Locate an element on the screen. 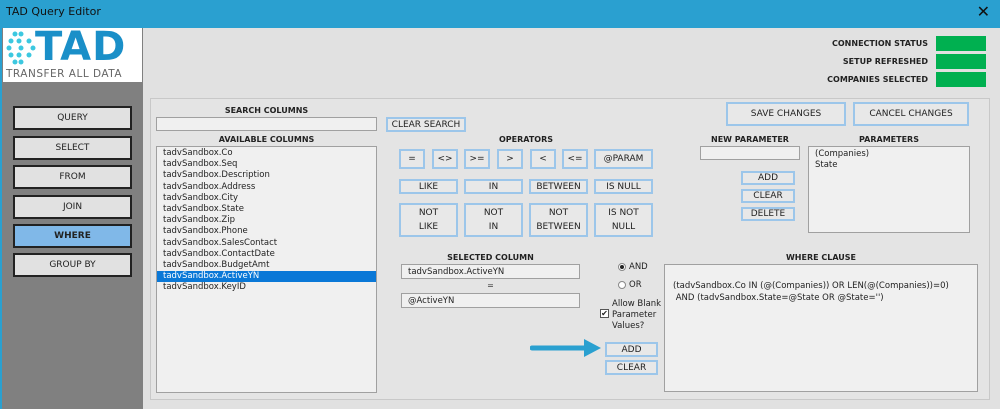 The image size is (1000, 409). setup-refreshed-label: SETUP REFRESHED is located at coordinates (885, 61).